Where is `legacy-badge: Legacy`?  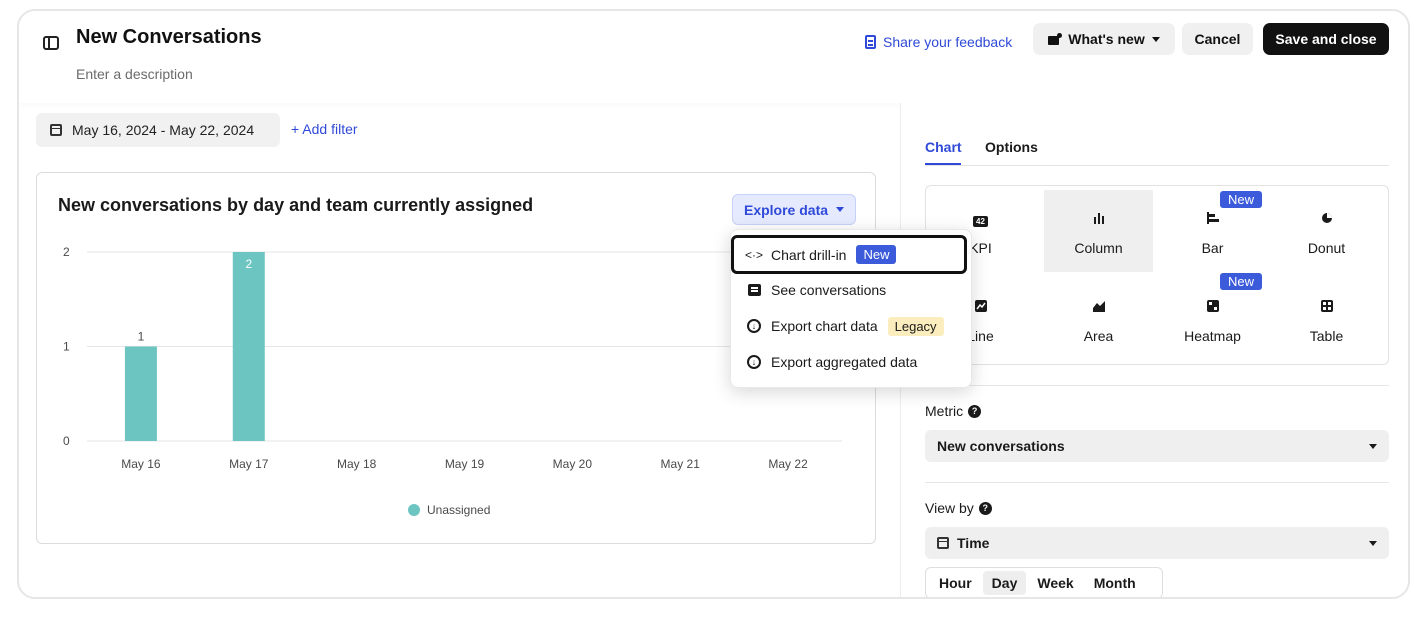 legacy-badge: Legacy is located at coordinates (915, 326).